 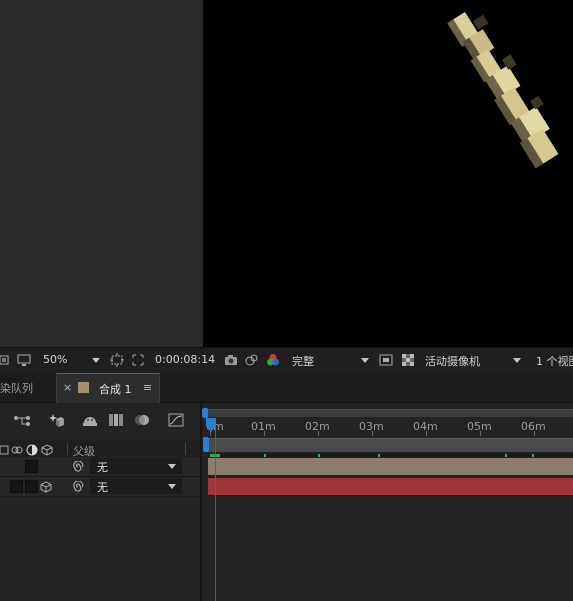 I want to click on tab-render-queue: 染队列, so click(x=28, y=387).